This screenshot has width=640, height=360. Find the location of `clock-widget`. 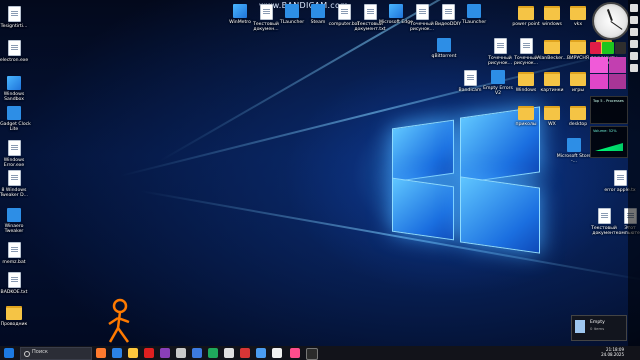

clock-widget is located at coordinates (611, 21).